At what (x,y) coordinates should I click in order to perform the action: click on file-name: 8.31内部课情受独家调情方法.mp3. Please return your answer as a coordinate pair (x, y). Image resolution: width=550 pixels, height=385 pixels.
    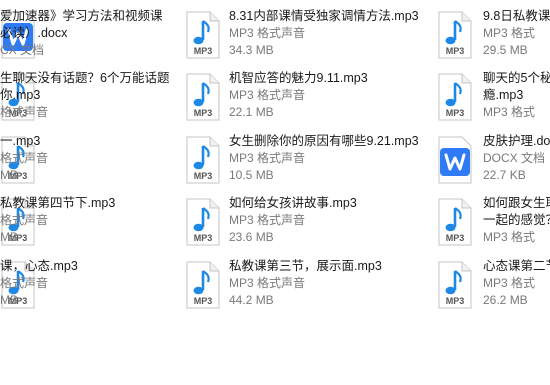
    Looking at the image, I should click on (324, 16).